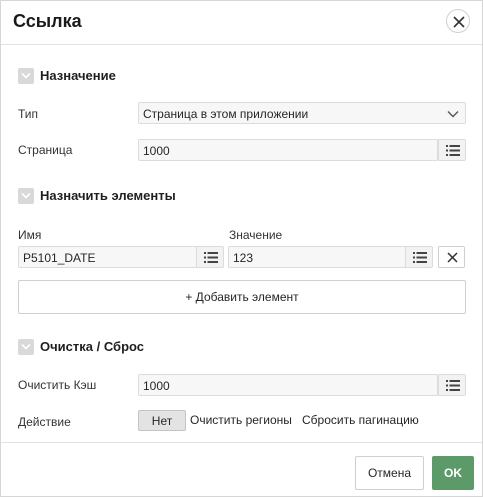 The image size is (483, 497). I want to click on type-label: Тип, so click(28, 114).